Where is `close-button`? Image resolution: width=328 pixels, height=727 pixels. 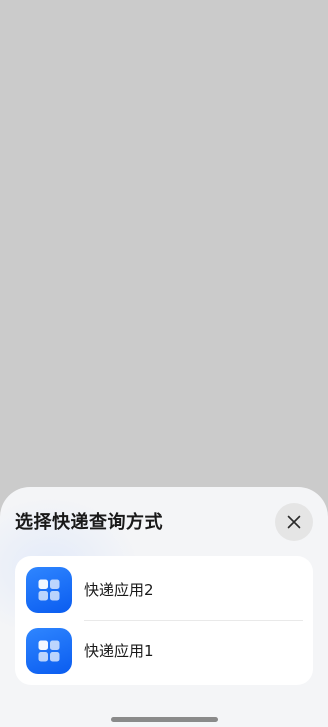 close-button is located at coordinates (294, 522).